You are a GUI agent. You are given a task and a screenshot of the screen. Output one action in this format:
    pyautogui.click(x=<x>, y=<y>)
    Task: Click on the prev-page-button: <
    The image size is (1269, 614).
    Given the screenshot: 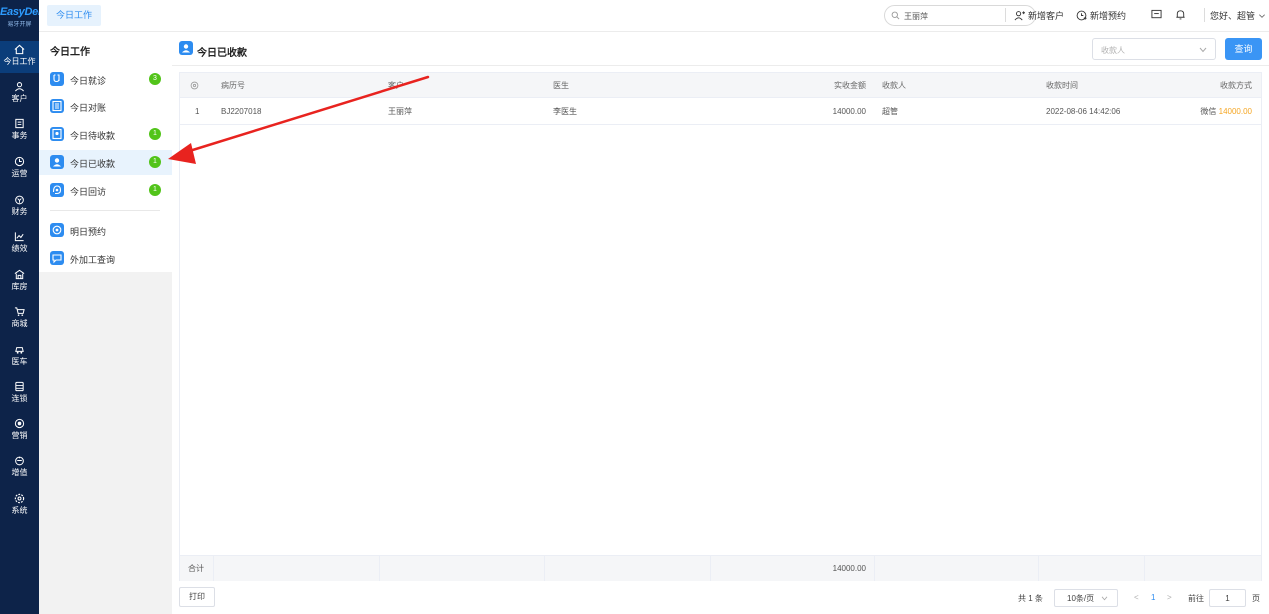 What is the action you would take?
    pyautogui.click(x=1136, y=597)
    